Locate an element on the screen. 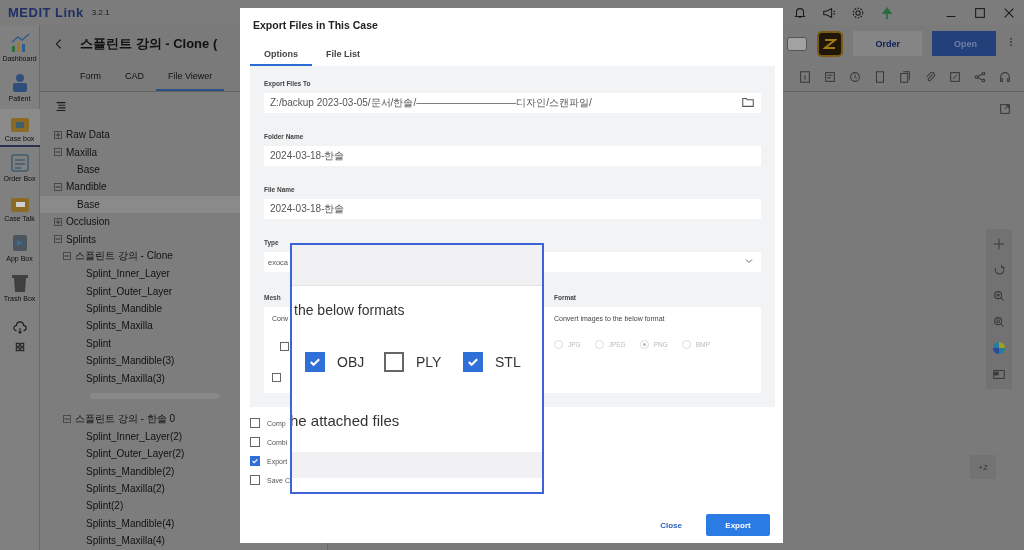 This screenshot has width=1024, height=550. tab: Form is located at coordinates (90, 76).